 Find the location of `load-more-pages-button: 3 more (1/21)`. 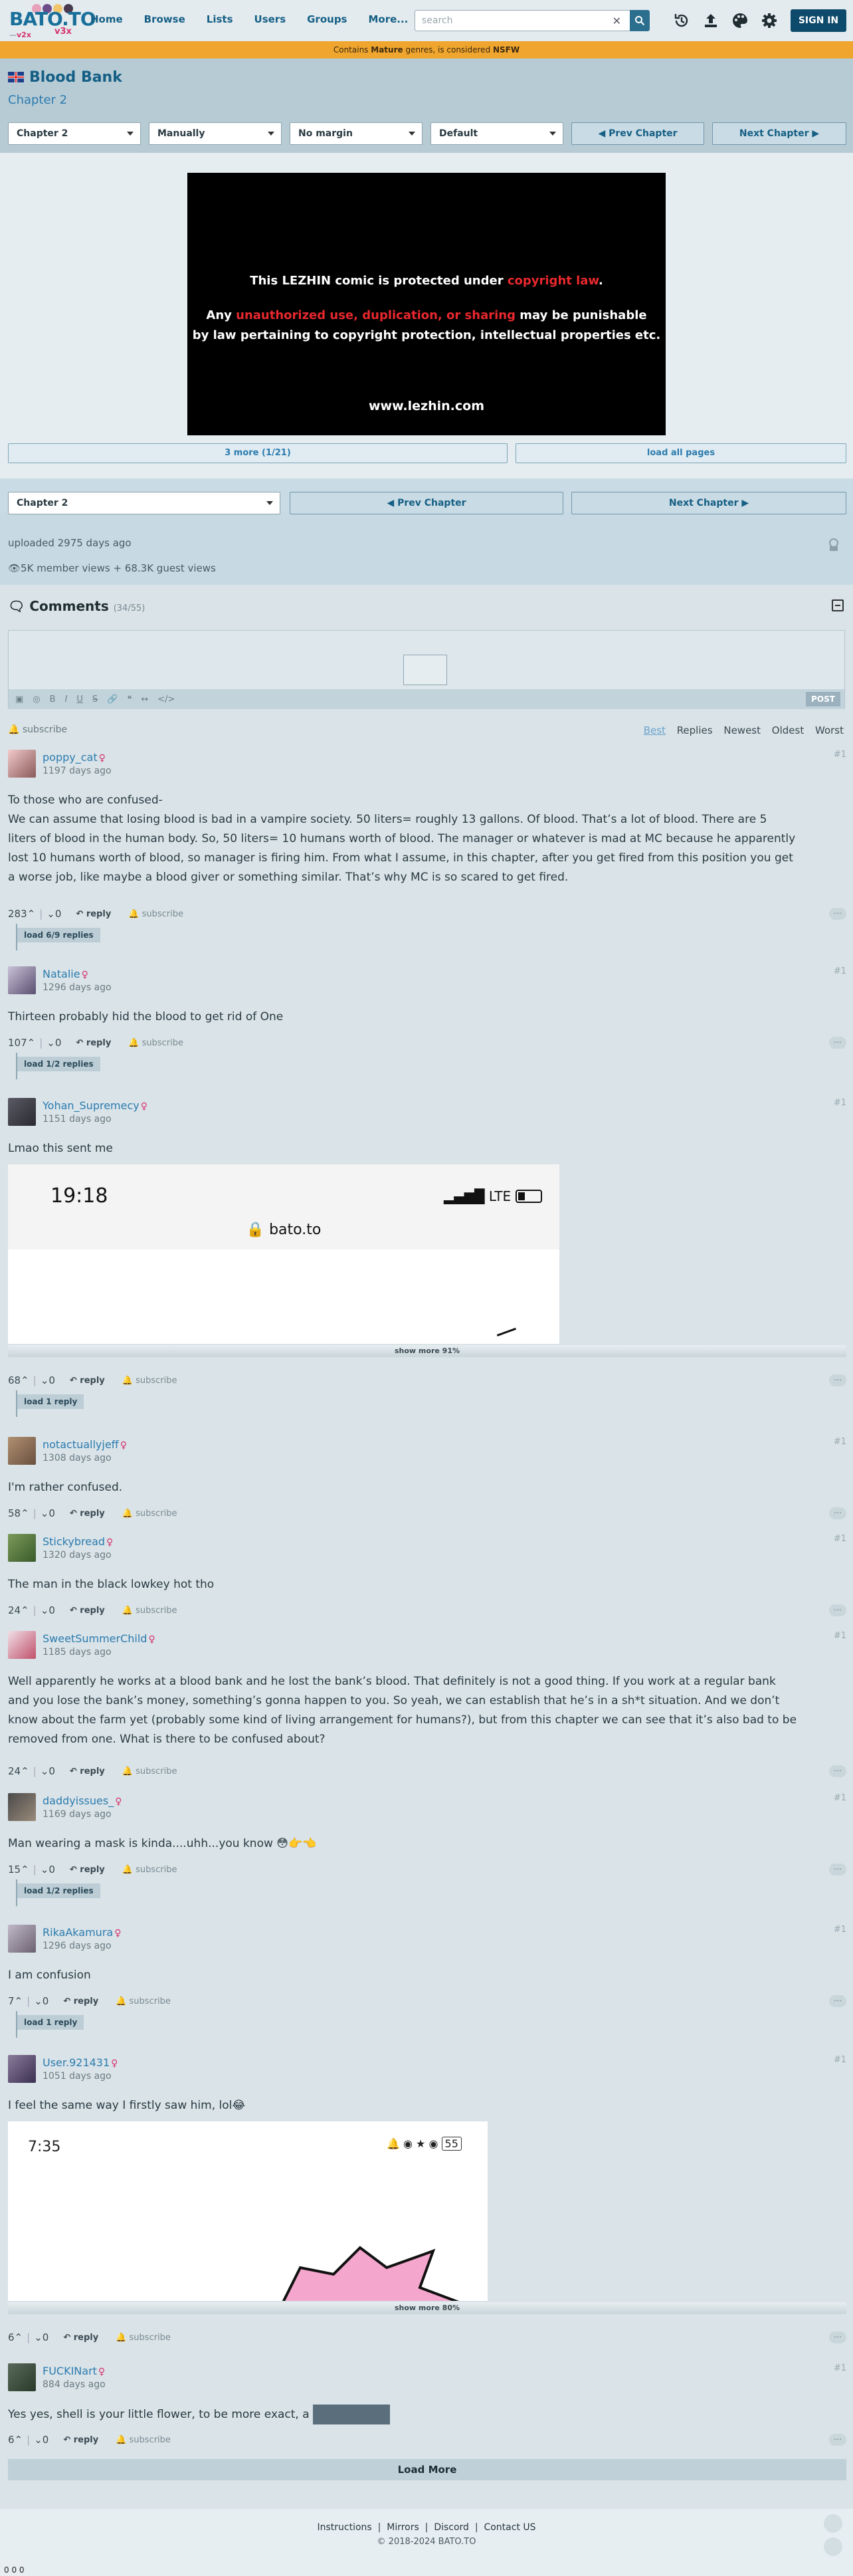

load-more-pages-button: 3 more (1/21) is located at coordinates (258, 453).